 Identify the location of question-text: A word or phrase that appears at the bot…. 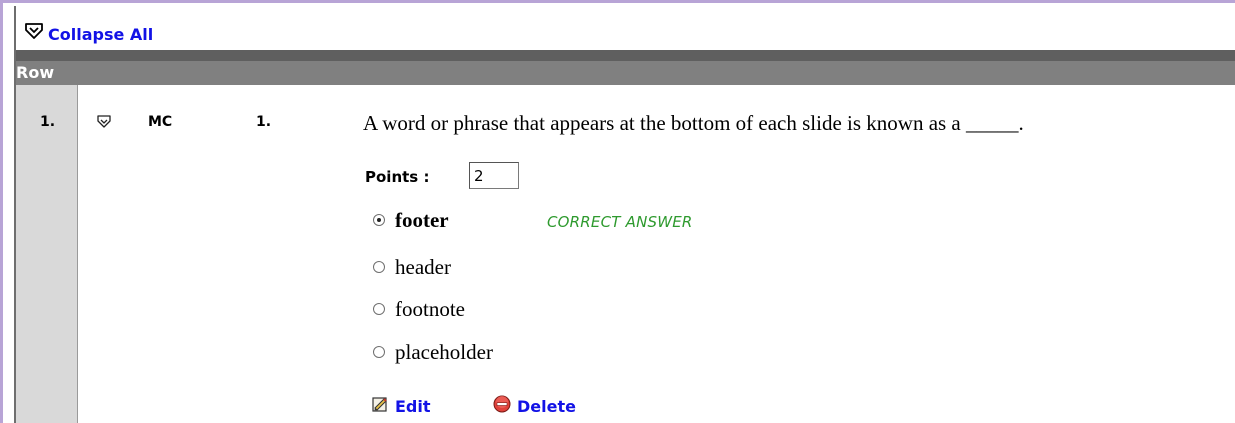
(693, 123).